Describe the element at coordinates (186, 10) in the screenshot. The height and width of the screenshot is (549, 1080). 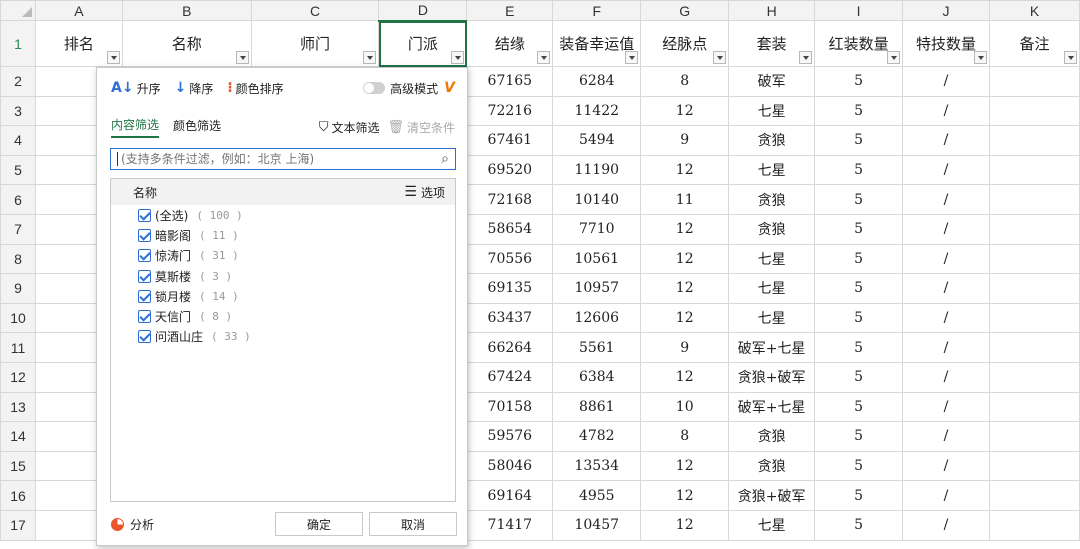
I see `column-header-b: B` at that location.